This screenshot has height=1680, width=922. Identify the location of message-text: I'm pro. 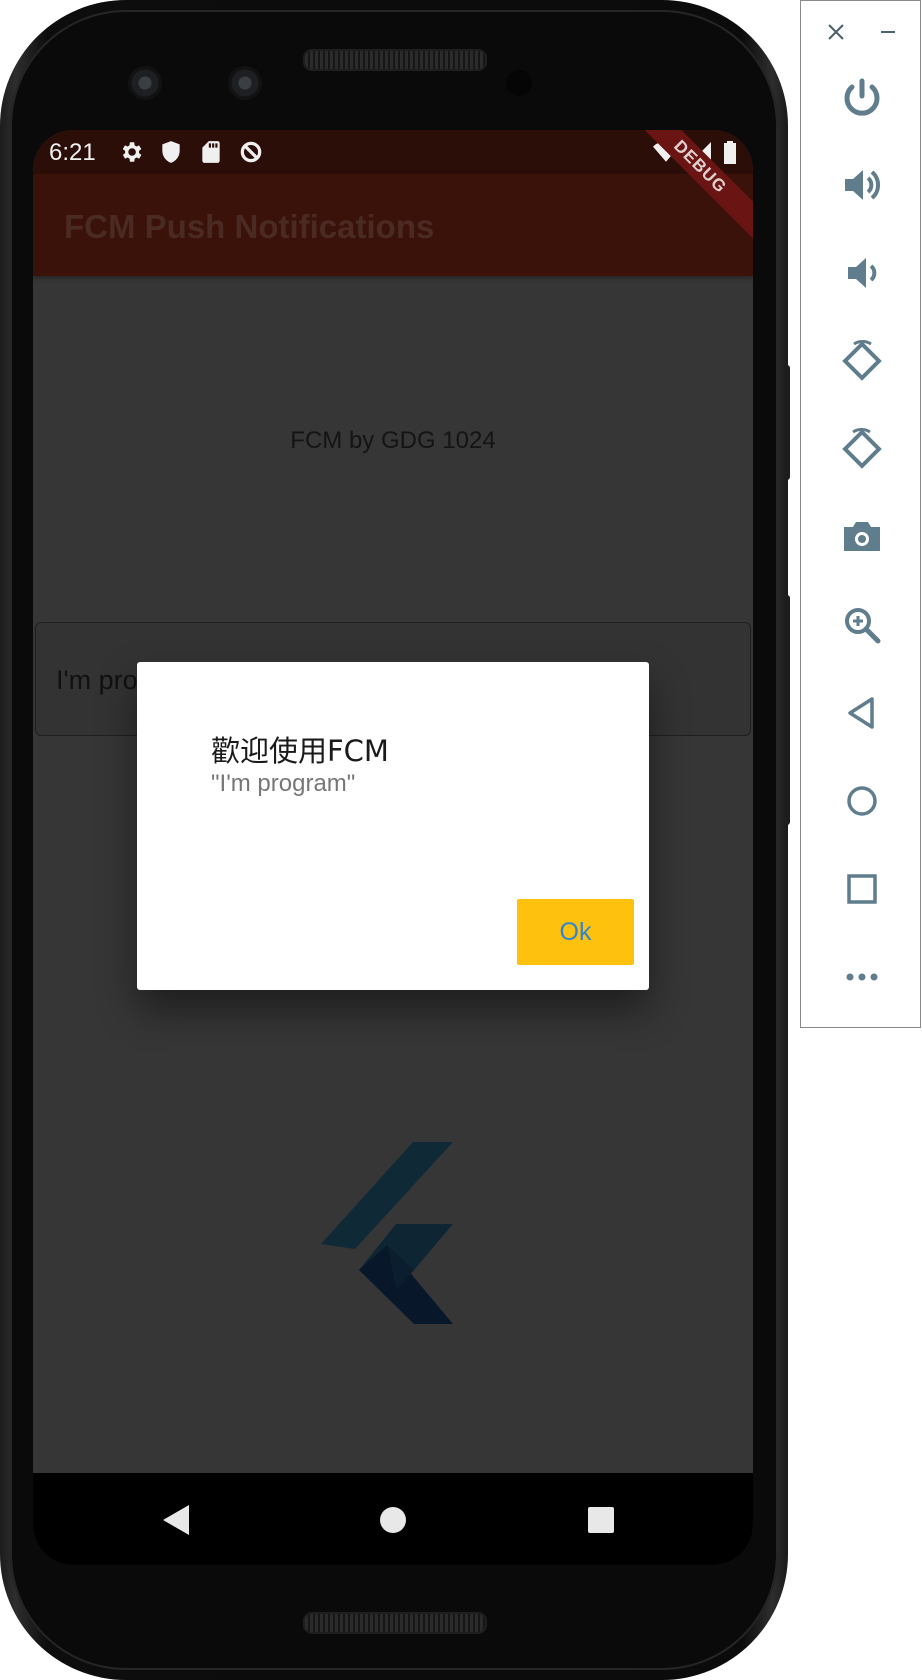
(97, 680).